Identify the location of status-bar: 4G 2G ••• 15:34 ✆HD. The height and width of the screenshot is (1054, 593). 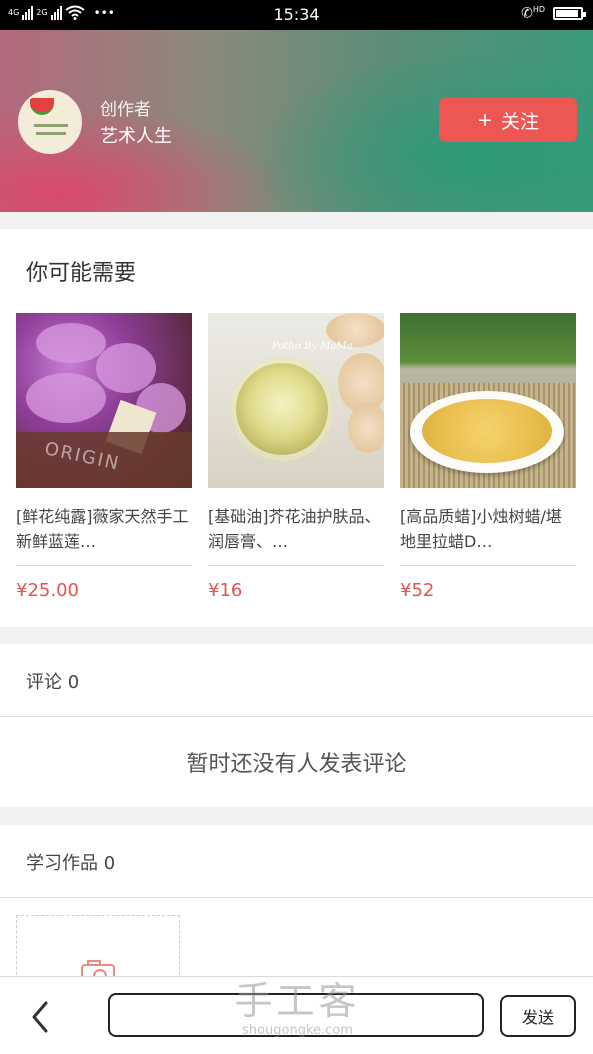
(296, 15).